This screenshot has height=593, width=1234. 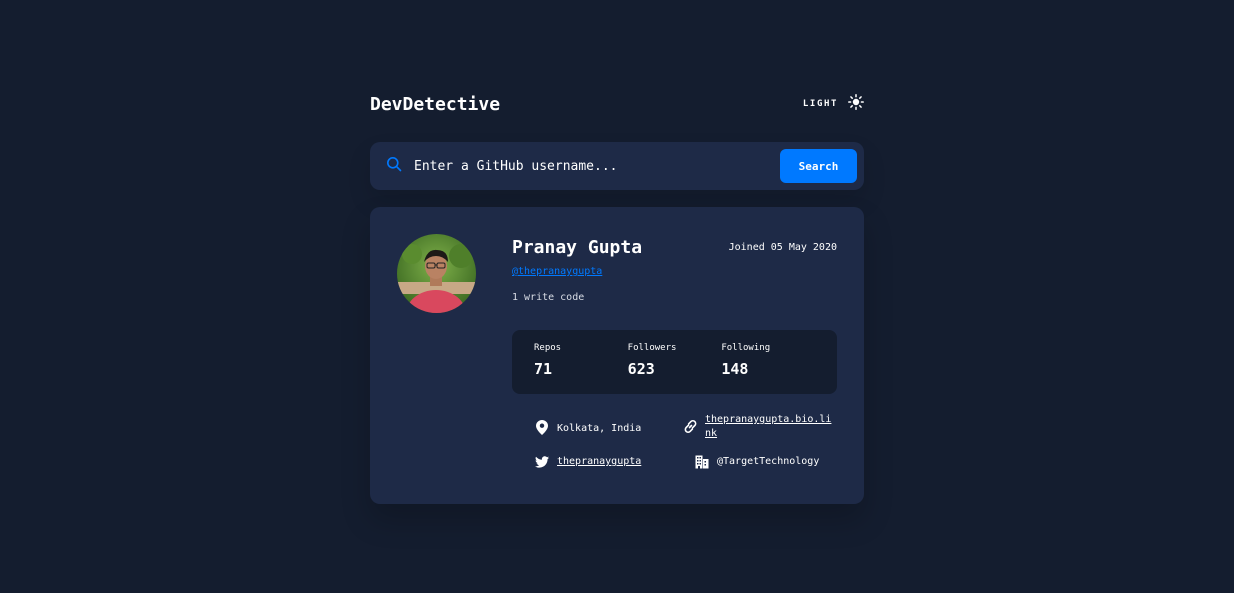 I want to click on twitter-item: thepranaygupta, so click(x=587, y=462).